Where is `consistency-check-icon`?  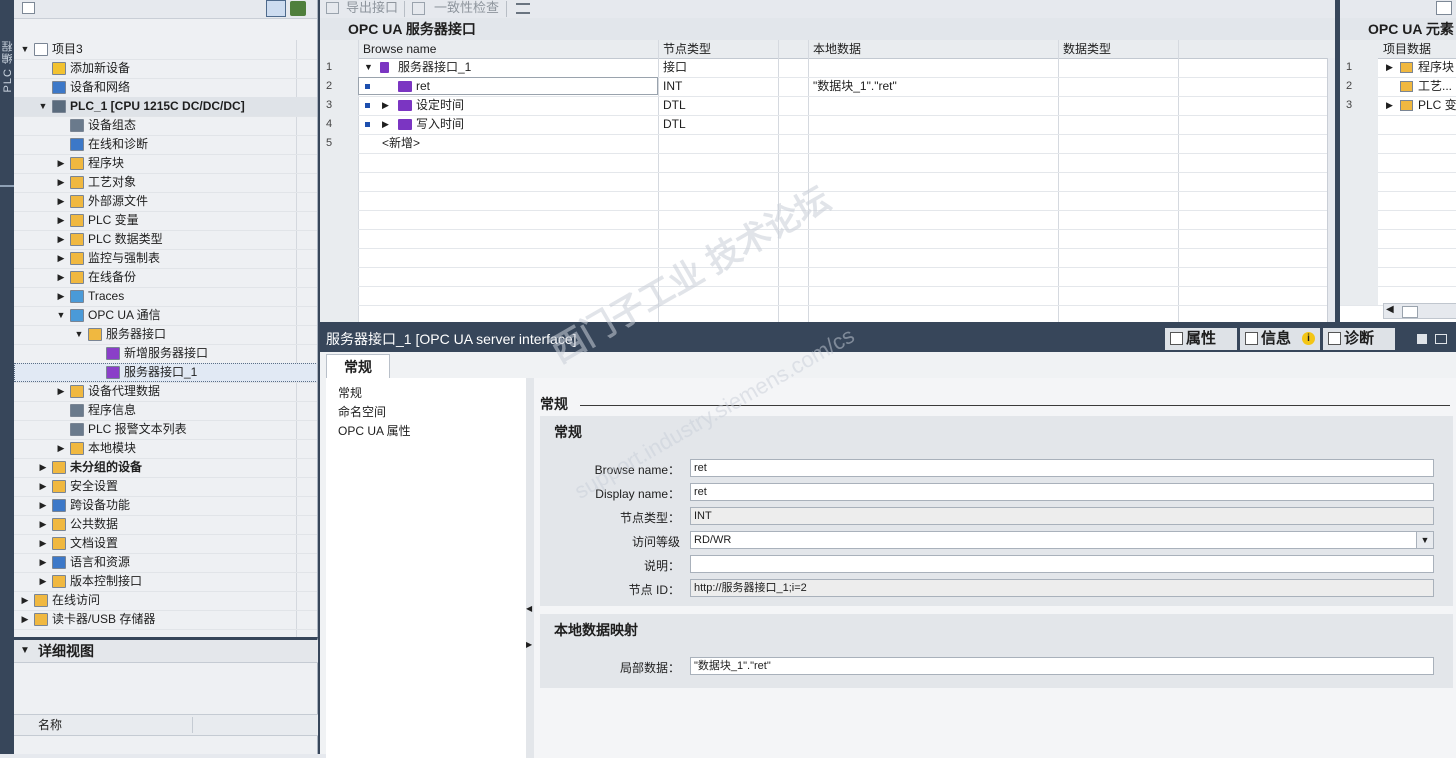 consistency-check-icon is located at coordinates (418, 8).